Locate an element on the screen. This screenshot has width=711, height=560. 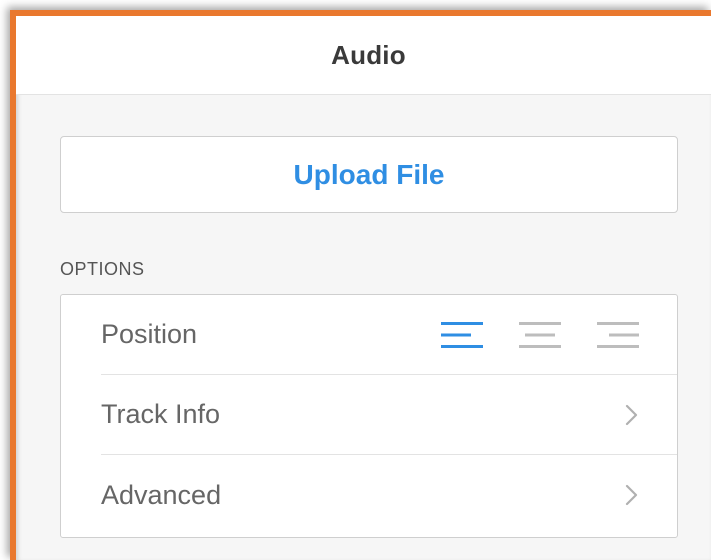
align-center-icon is located at coordinates (540, 335).